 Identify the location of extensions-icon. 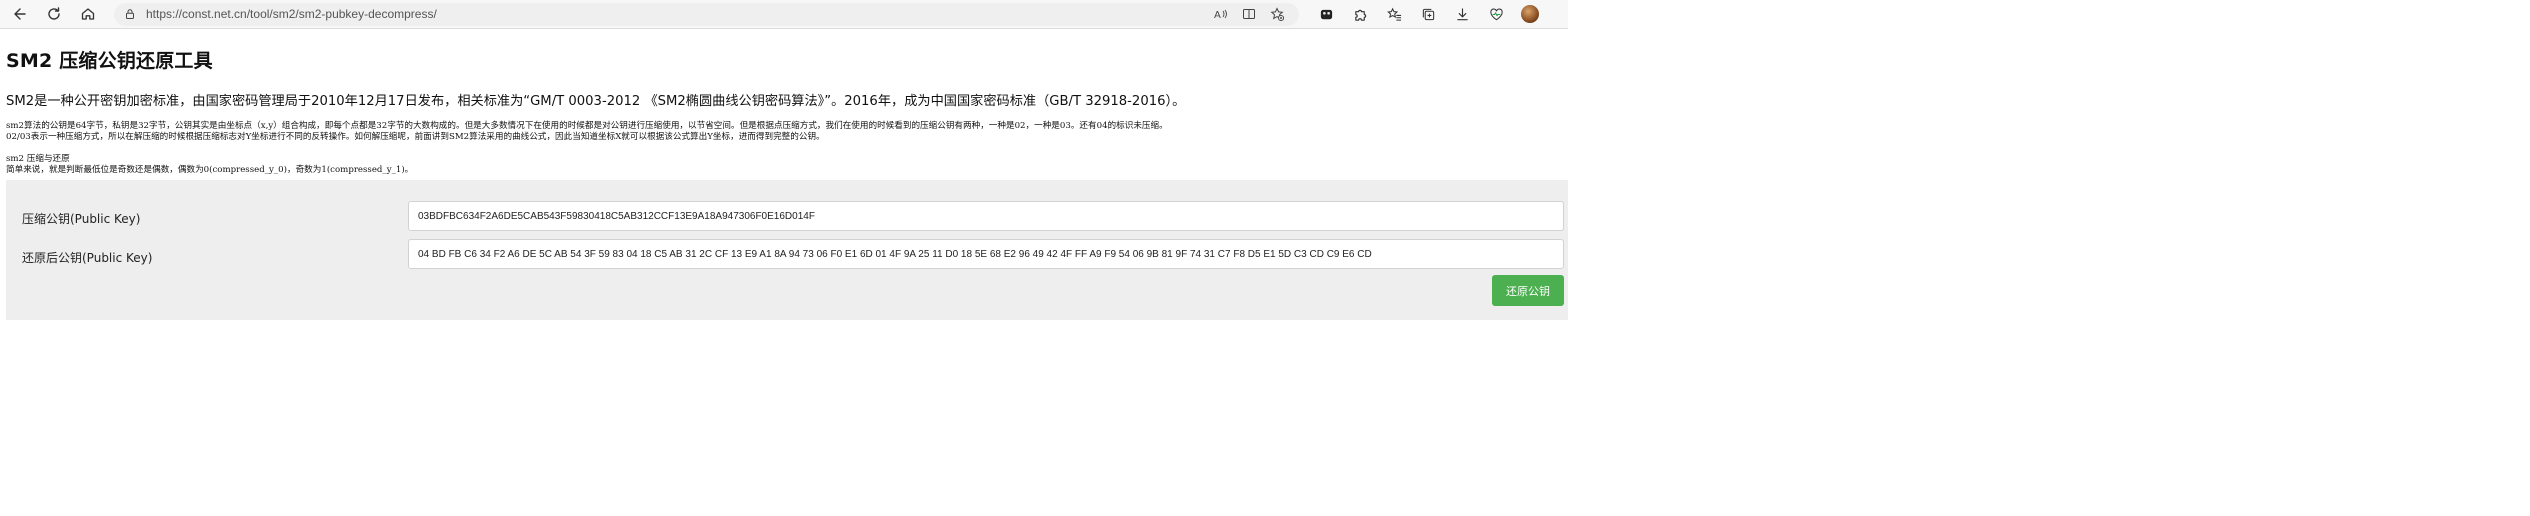
(1326, 14).